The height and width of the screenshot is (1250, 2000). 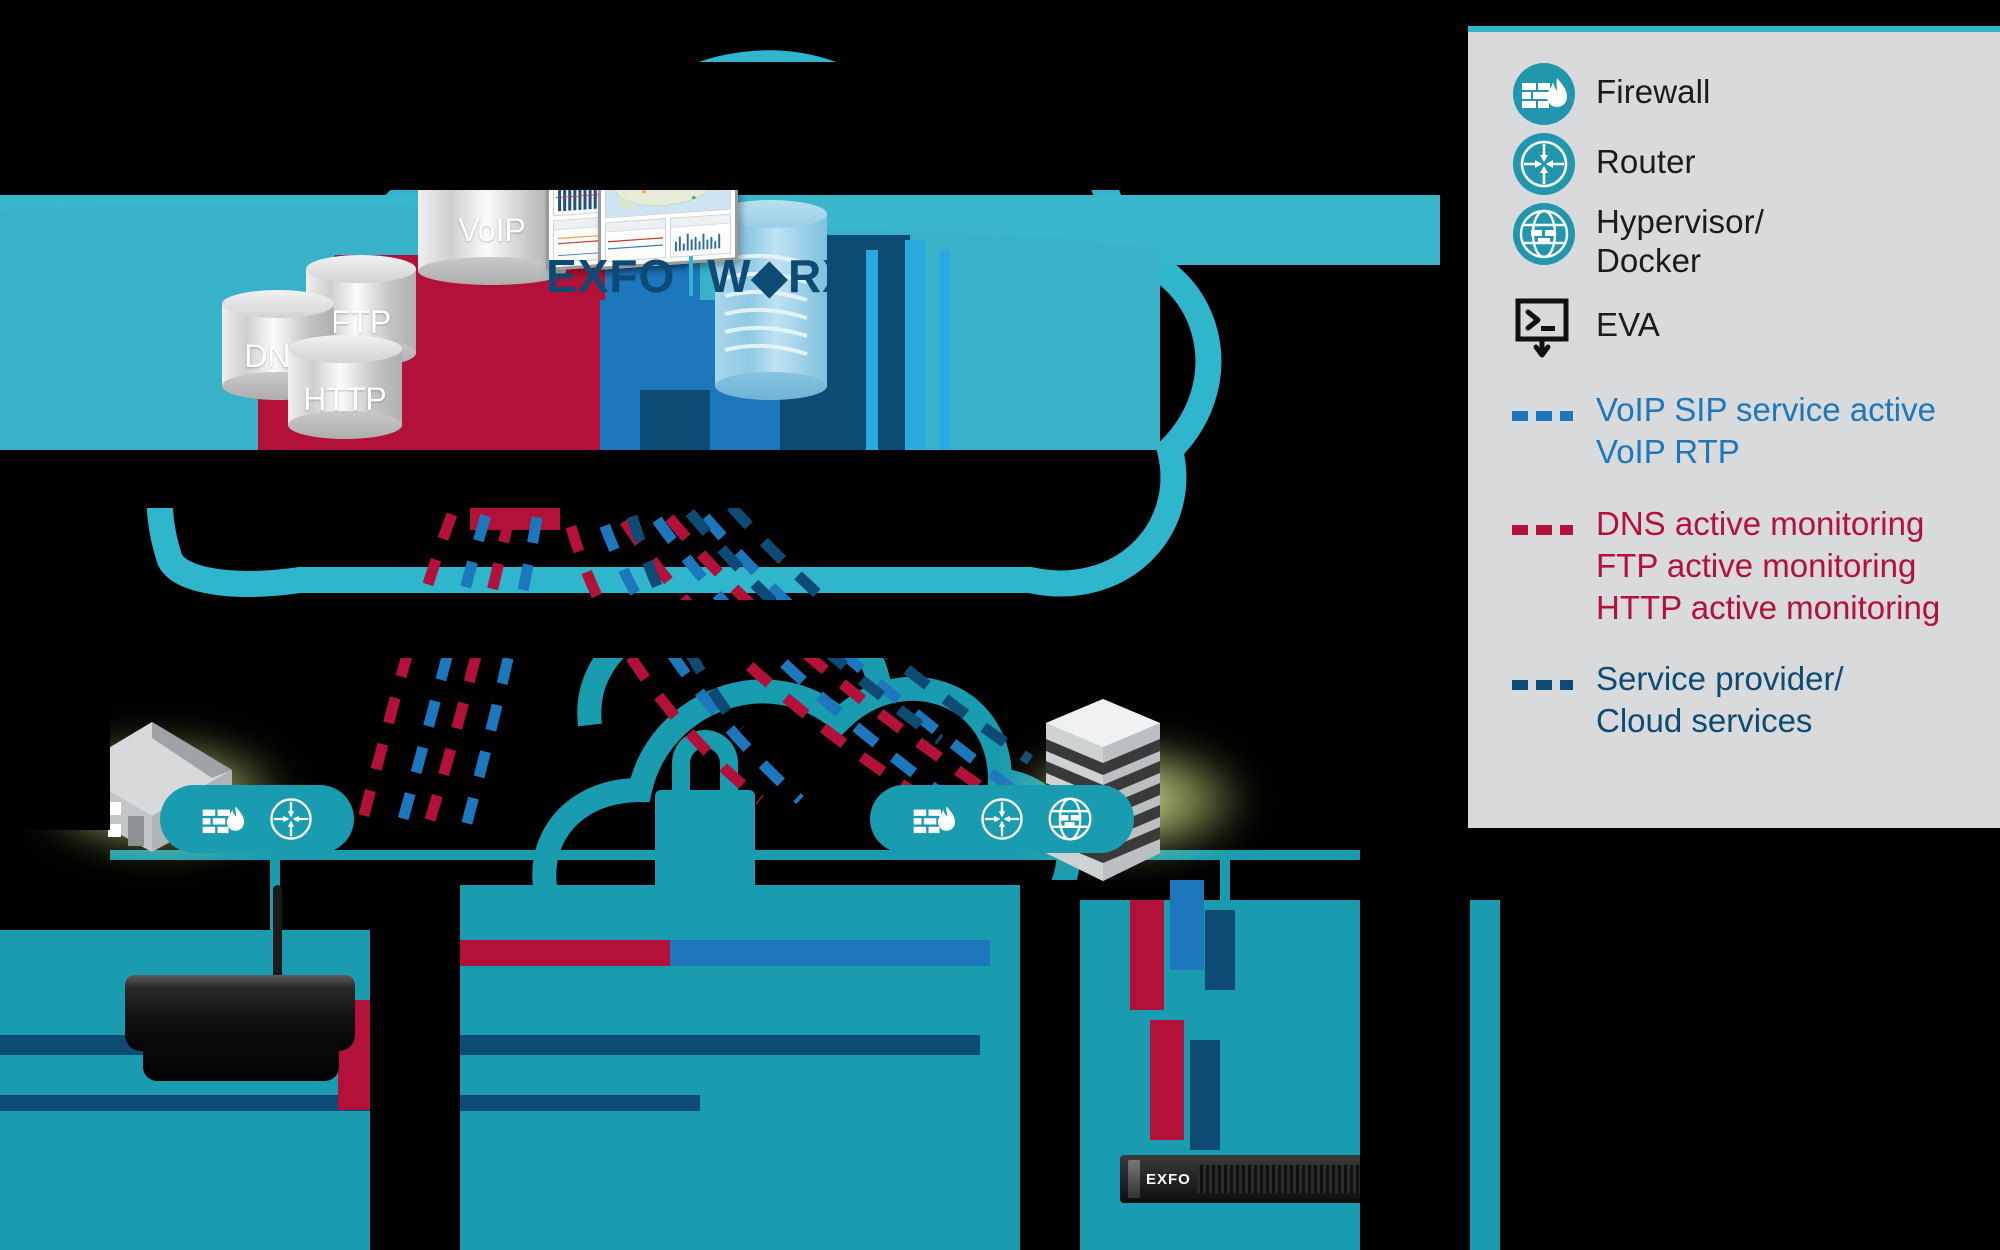 I want to click on dashed-blue-swatch, so click(x=1542, y=415).